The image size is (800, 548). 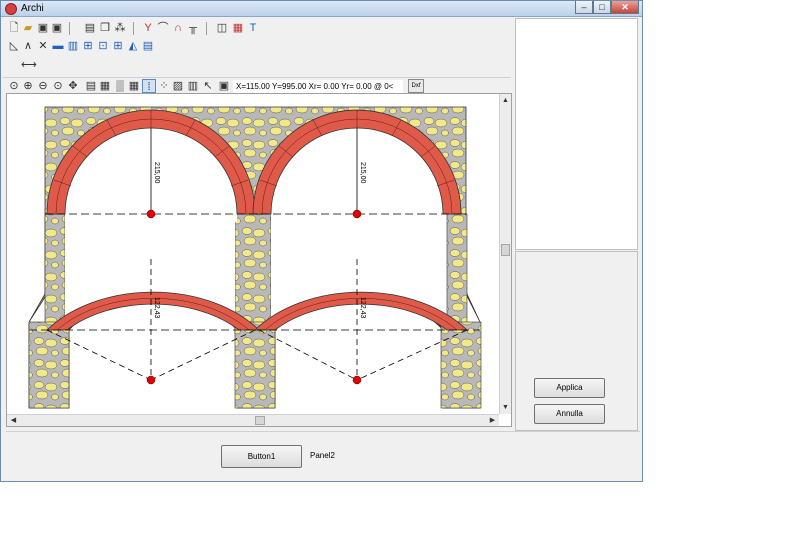 I want to click on truss-icon: ╥, so click(x=193, y=28).